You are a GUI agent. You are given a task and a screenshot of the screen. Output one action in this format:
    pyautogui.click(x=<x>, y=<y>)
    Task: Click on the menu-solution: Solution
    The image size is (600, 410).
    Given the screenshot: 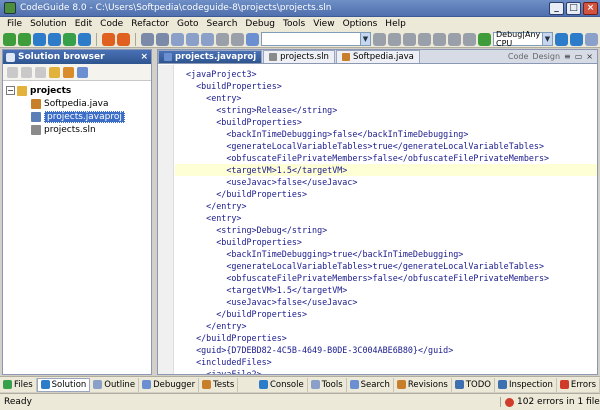 What is the action you would take?
    pyautogui.click(x=48, y=24)
    